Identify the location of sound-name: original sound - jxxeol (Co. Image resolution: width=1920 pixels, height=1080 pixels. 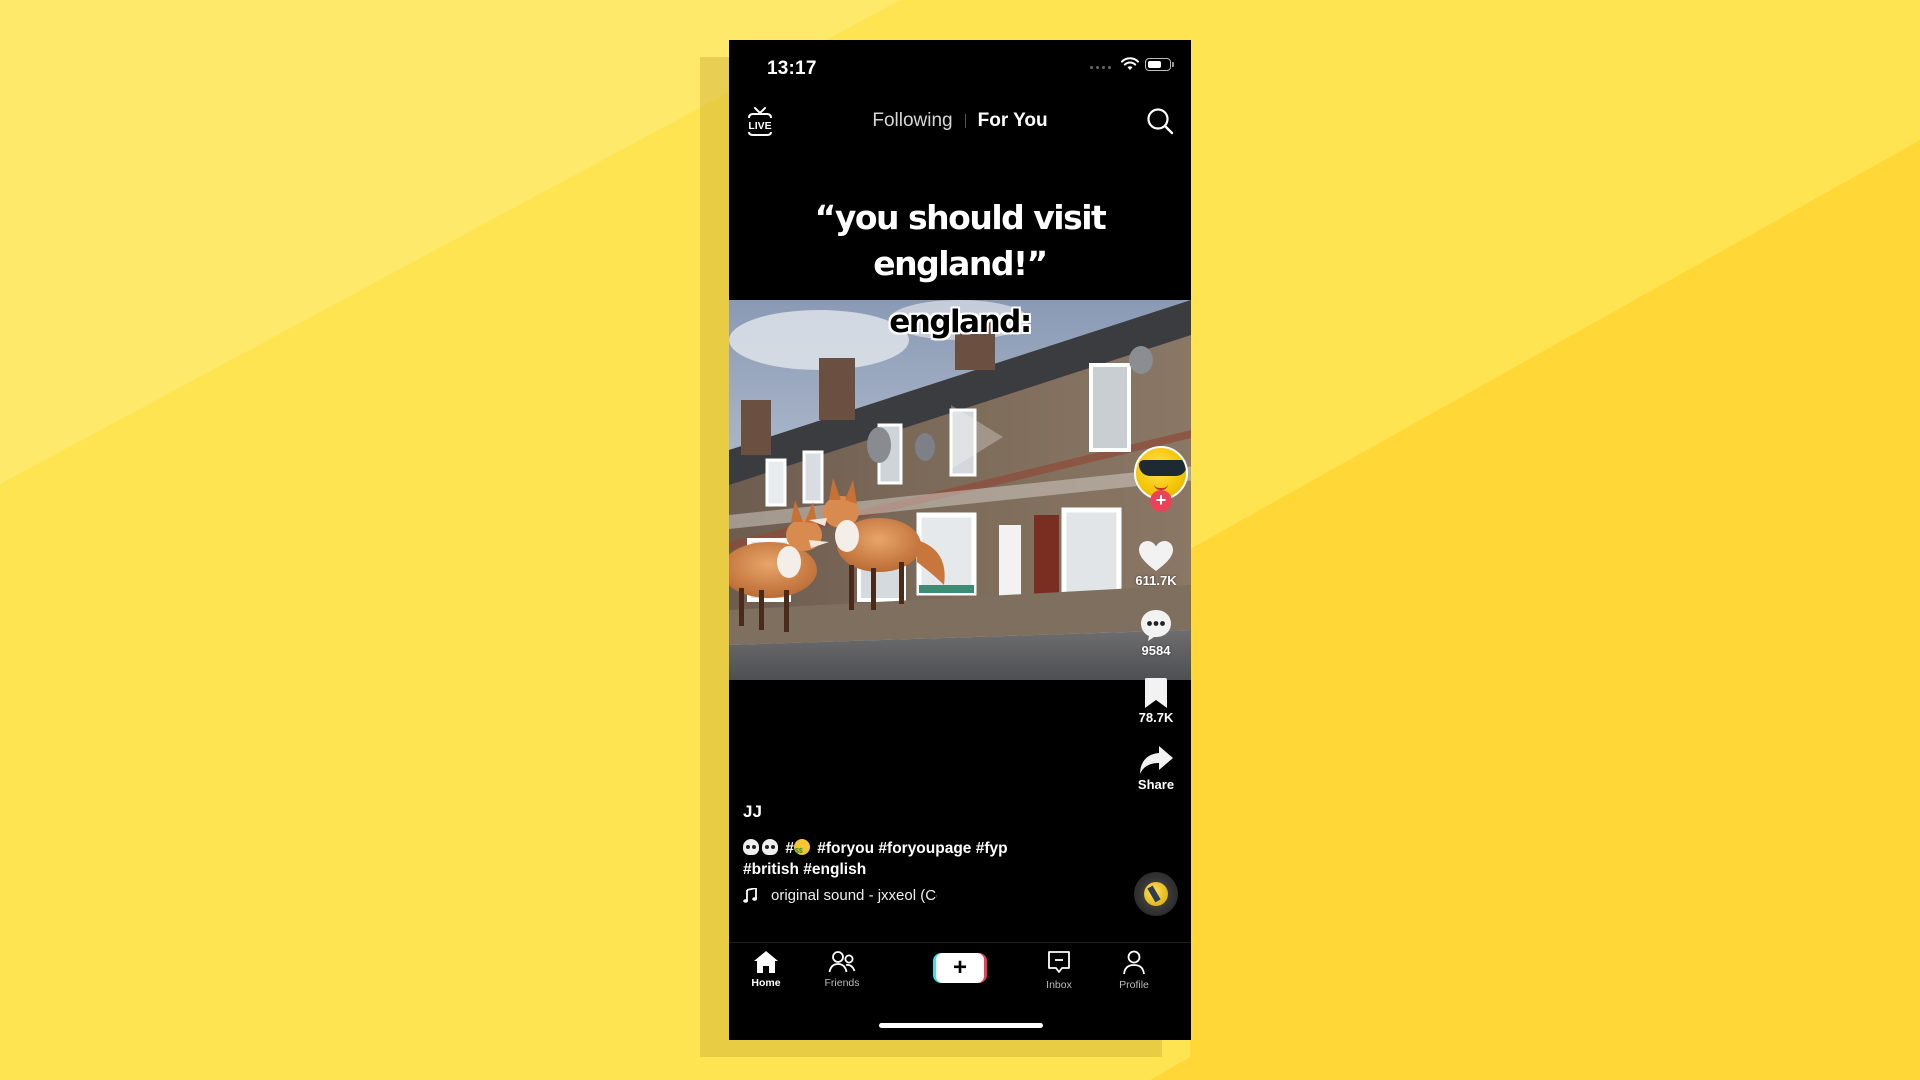
(854, 895).